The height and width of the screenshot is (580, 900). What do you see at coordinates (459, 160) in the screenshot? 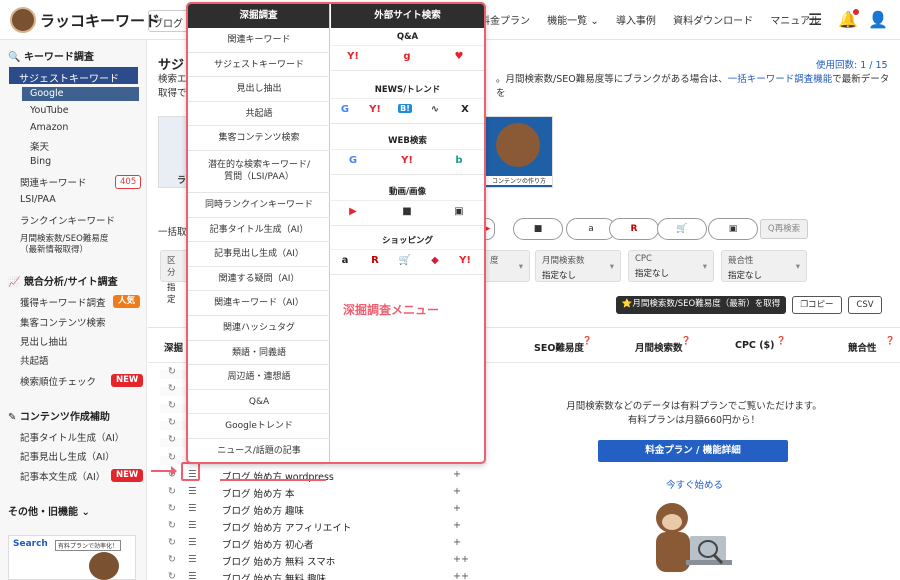
I see `bing-icon: b` at bounding box center [459, 160].